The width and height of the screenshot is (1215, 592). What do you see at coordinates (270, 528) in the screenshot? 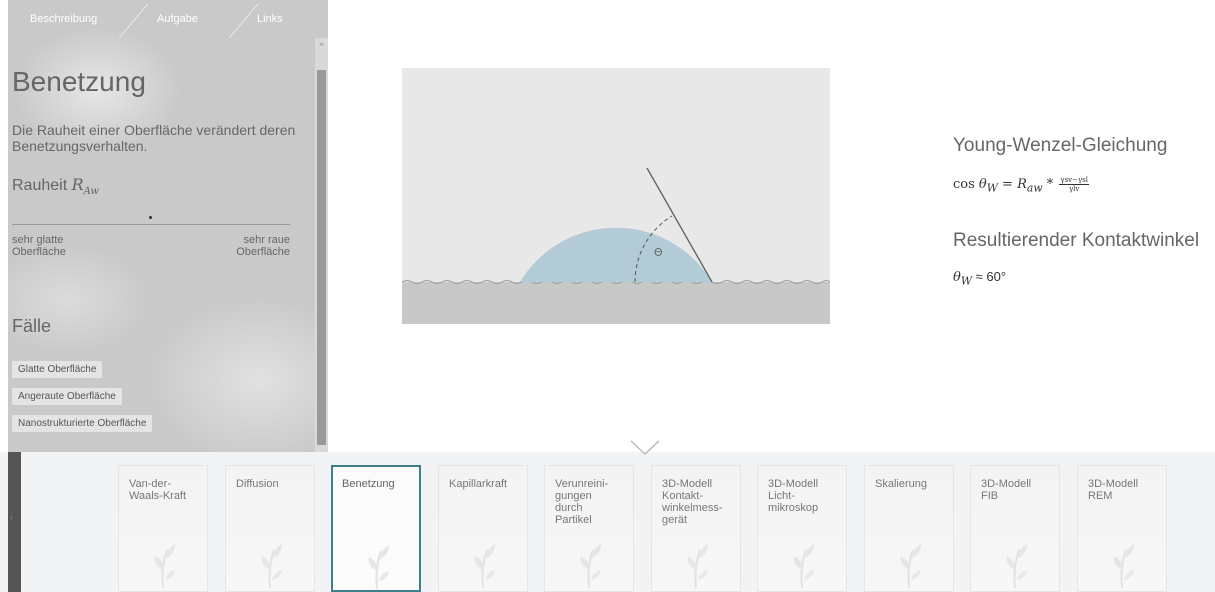
I see `module-card: Diffusion` at bounding box center [270, 528].